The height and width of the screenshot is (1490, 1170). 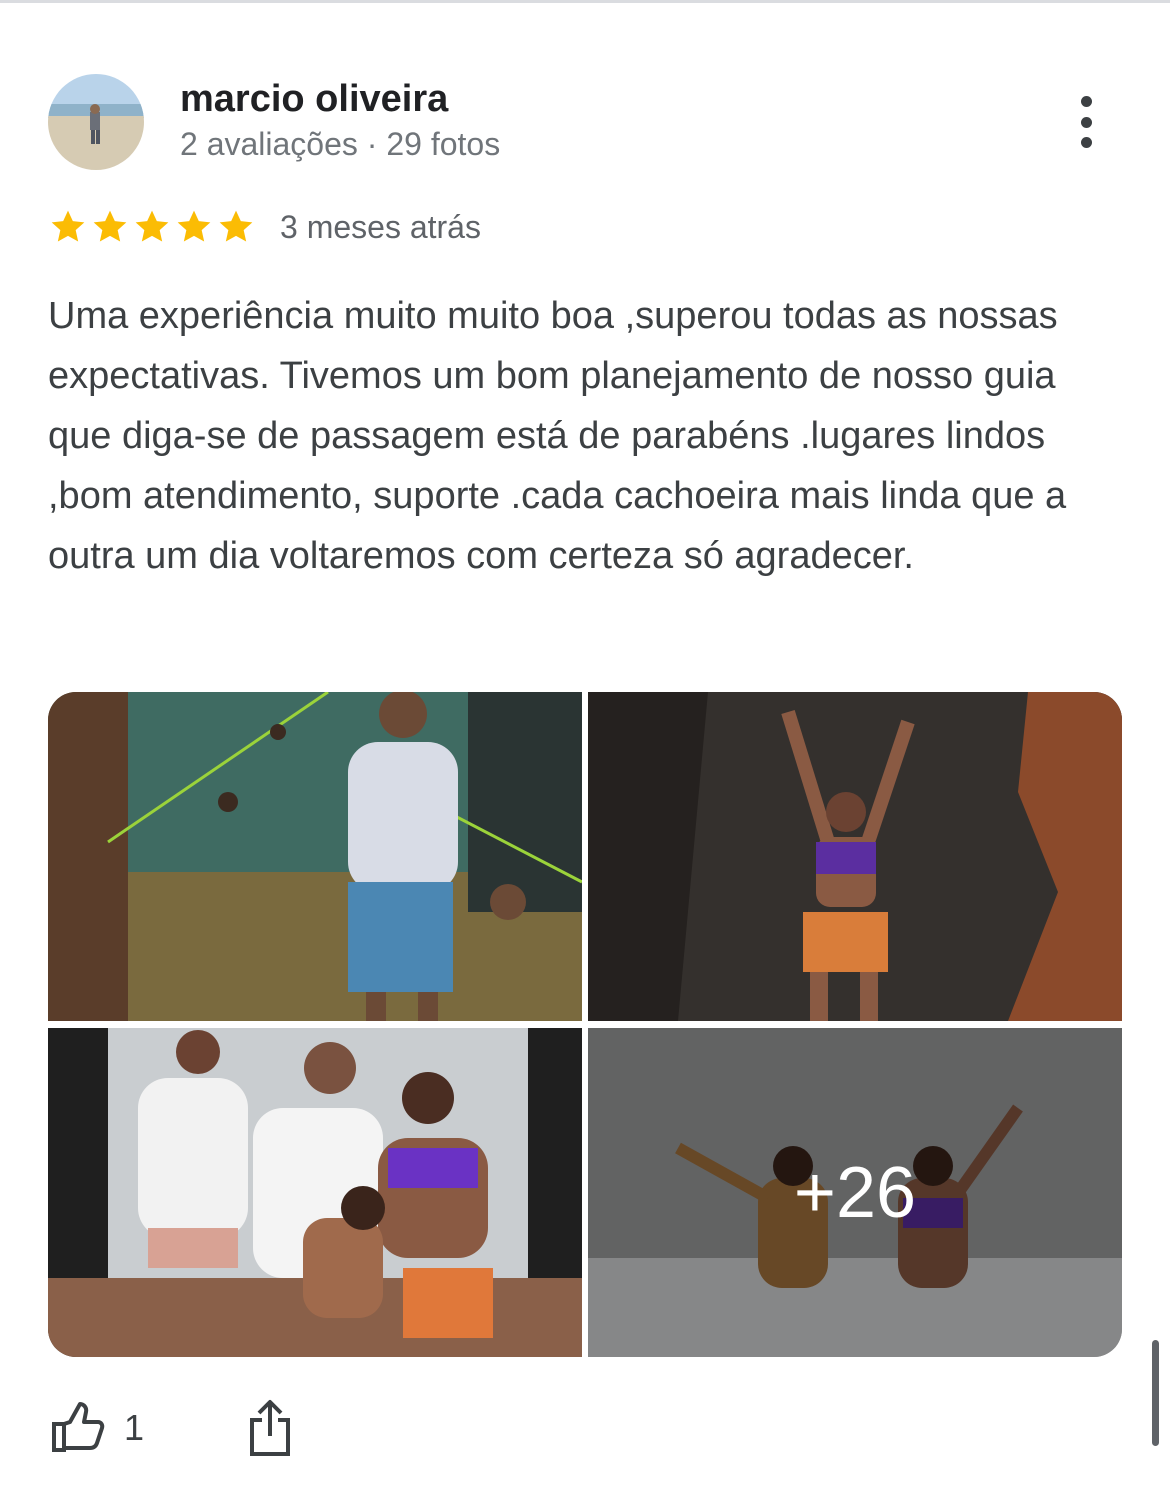 I want to click on photo-family-at-waterfall, so click(x=315, y=1192).